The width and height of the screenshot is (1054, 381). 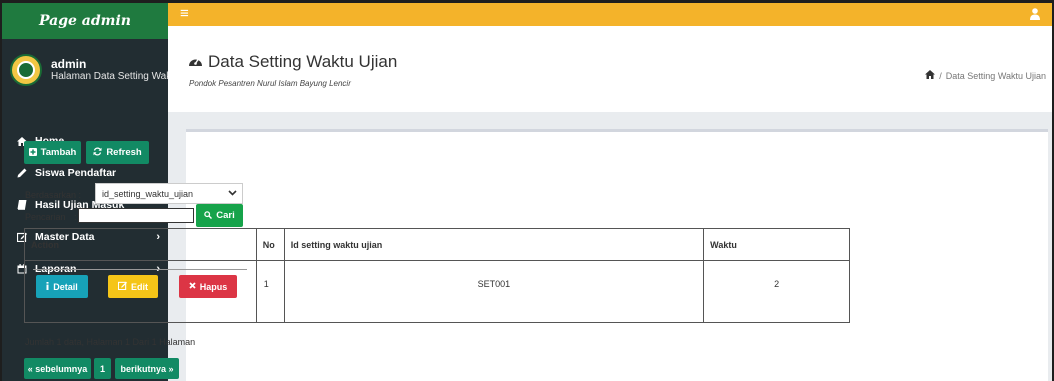 What do you see at coordinates (110, 342) in the screenshot?
I see `pagination-summary: Jumlah 1 data, Halaman 1 Dari 1 Halaman` at bounding box center [110, 342].